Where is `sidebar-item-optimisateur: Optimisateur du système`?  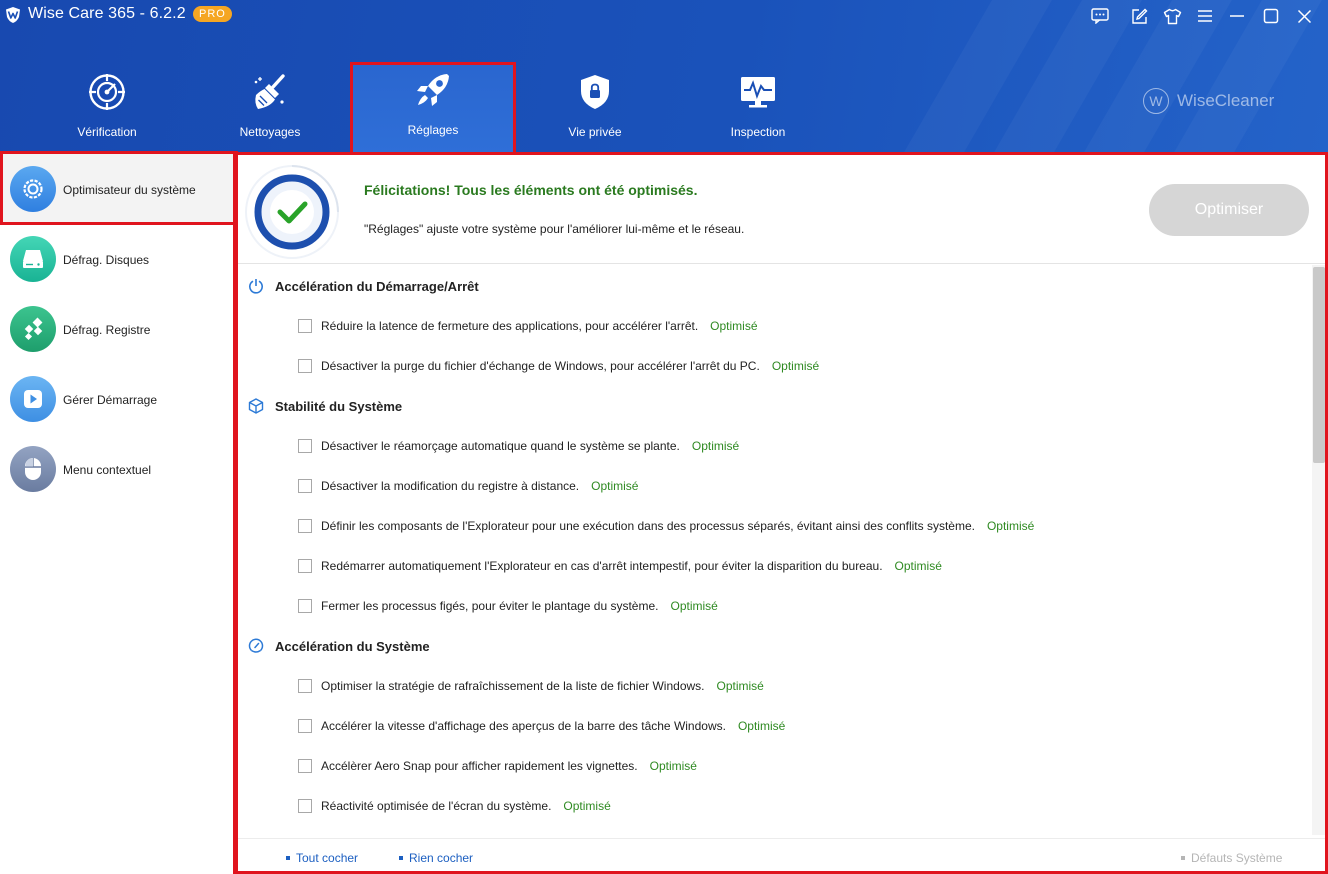
sidebar-item-optimisateur: Optimisateur du système is located at coordinates (118, 189).